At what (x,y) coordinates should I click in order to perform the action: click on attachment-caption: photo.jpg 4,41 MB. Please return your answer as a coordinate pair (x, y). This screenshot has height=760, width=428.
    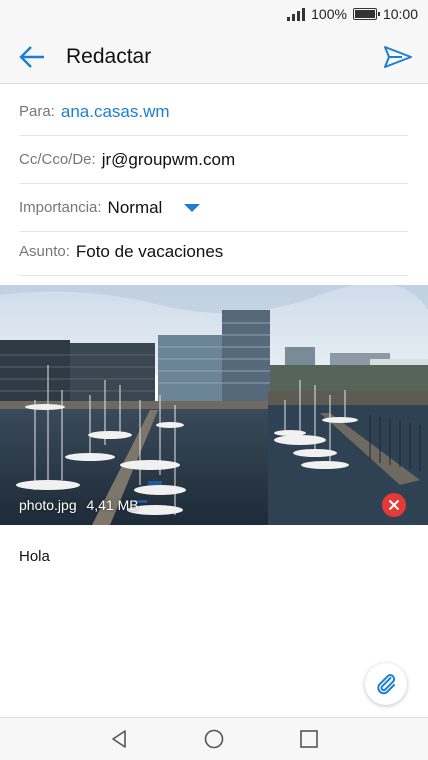
    Looking at the image, I should click on (79, 505).